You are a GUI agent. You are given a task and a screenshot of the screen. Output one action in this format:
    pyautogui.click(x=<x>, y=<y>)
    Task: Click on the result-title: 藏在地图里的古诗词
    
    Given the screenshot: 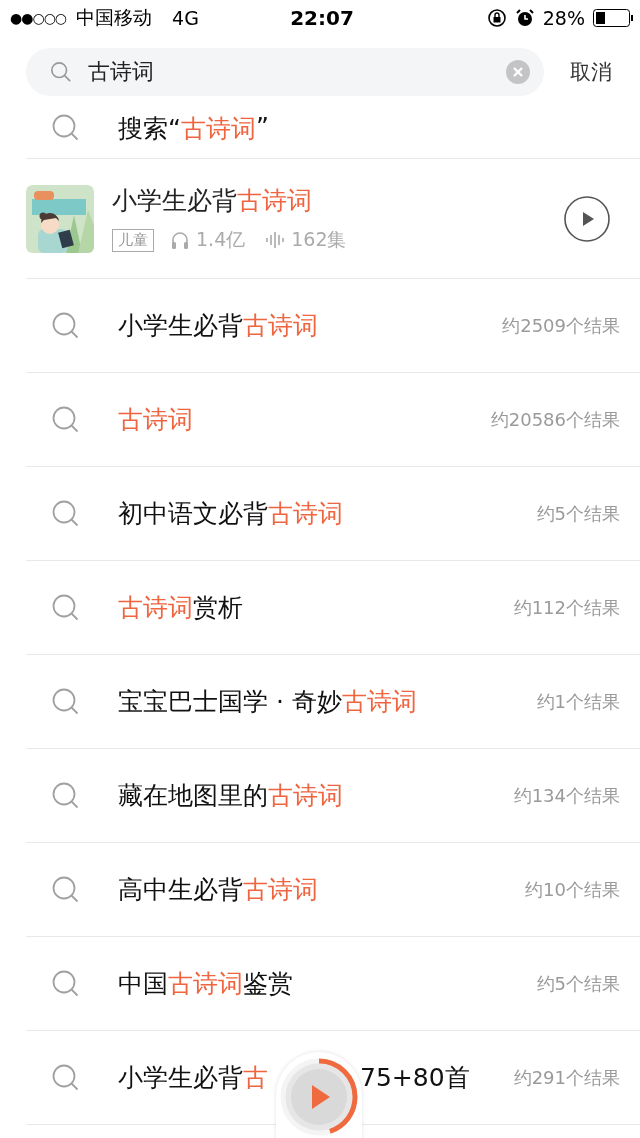 What is the action you would take?
    pyautogui.click(x=231, y=796)
    